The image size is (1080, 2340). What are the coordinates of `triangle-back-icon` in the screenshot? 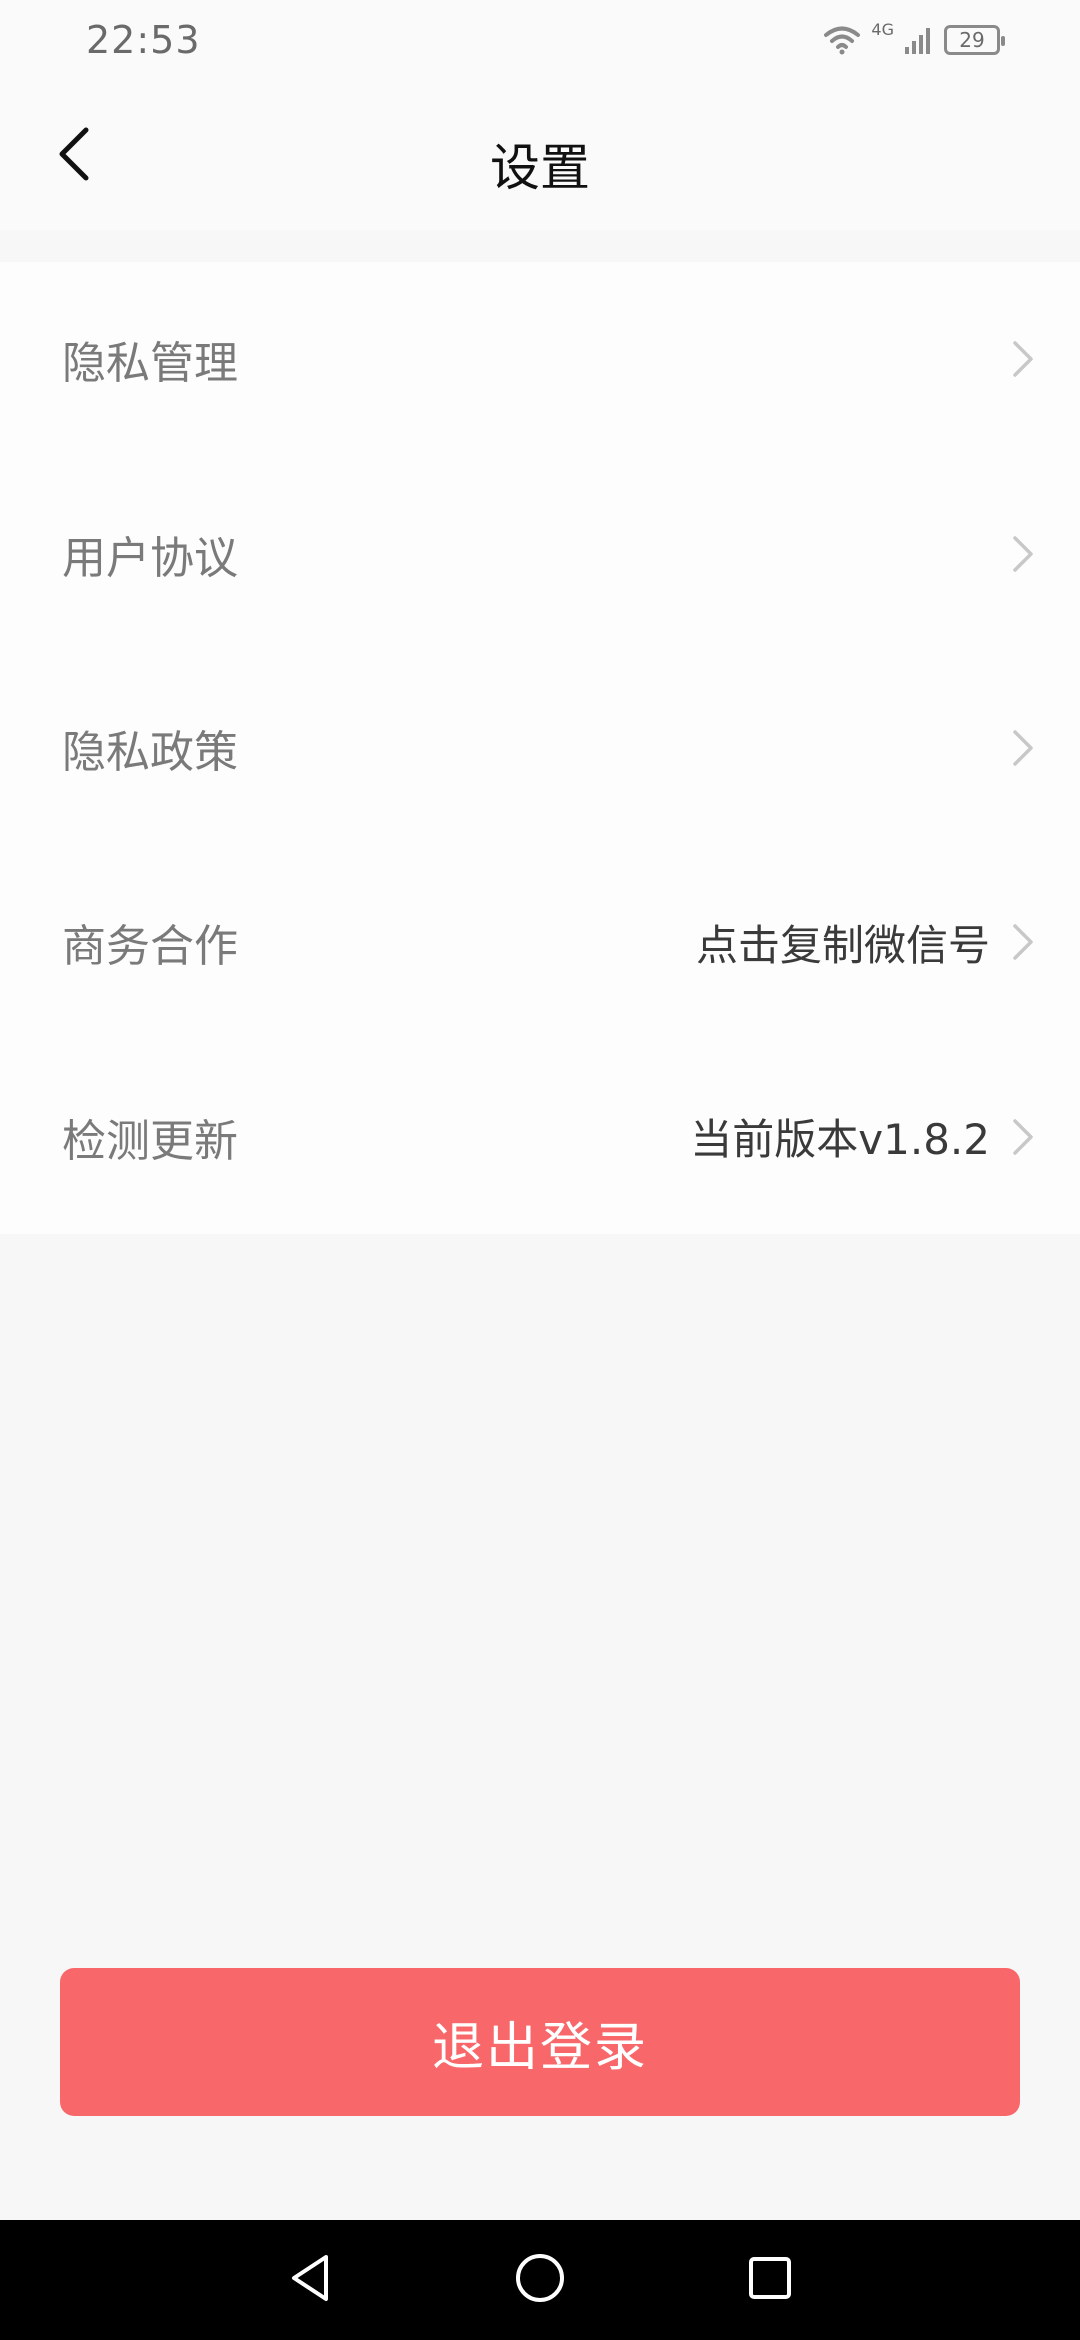 It's located at (310, 2280).